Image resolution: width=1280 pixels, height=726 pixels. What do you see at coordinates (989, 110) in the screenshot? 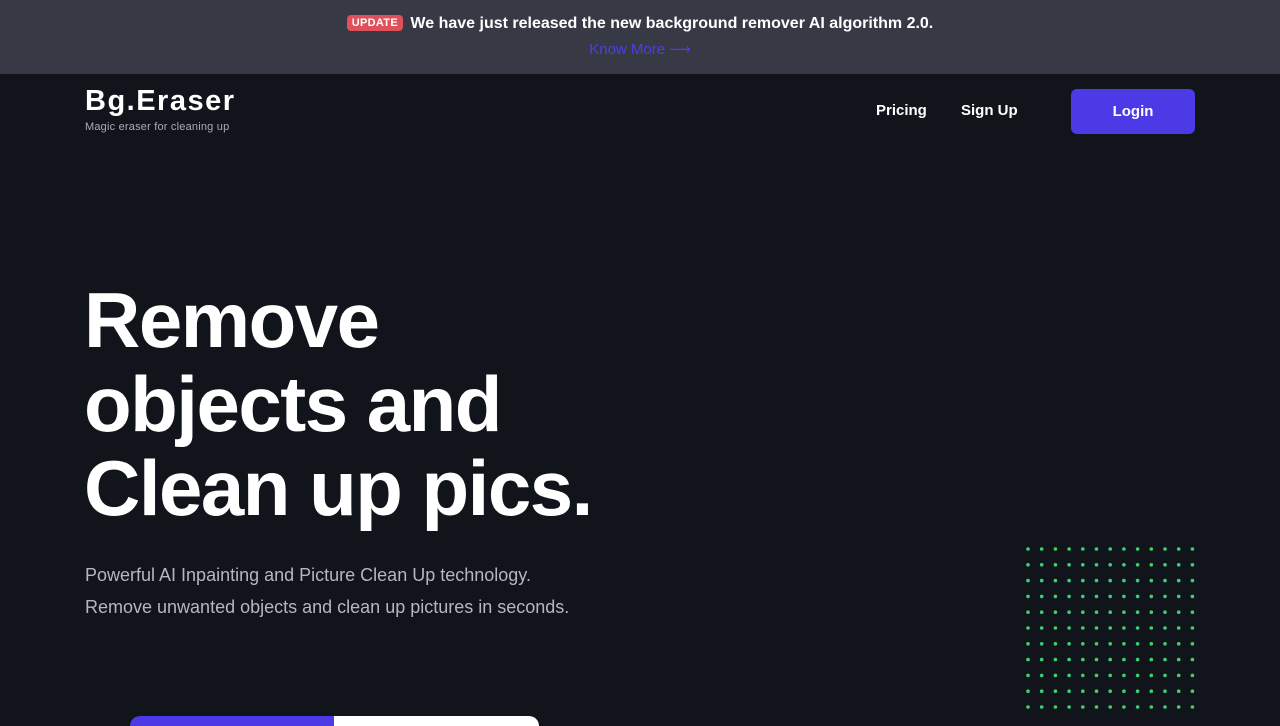
I see `nav-signup-link: Sign Up` at bounding box center [989, 110].